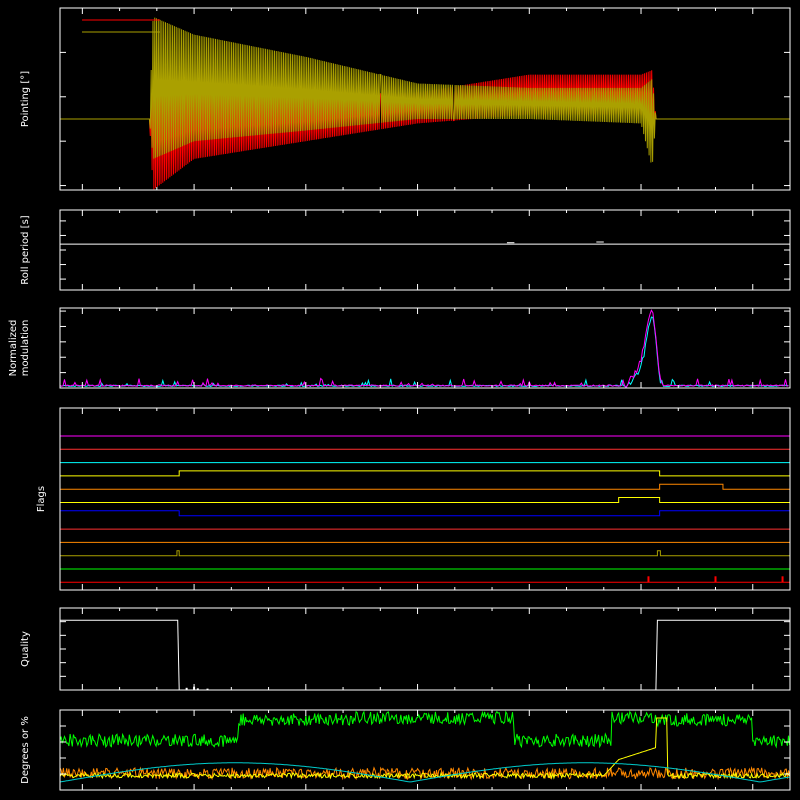 The image size is (800, 800). Describe the element at coordinates (25, 649) in the screenshot. I see `y-axis-label-quality: Quality` at that location.